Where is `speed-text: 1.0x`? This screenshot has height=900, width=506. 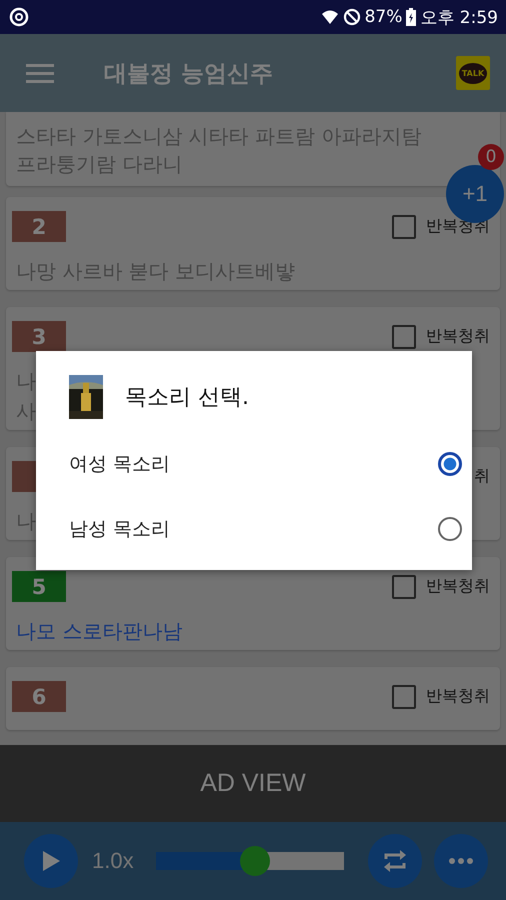
speed-text: 1.0x is located at coordinates (113, 861).